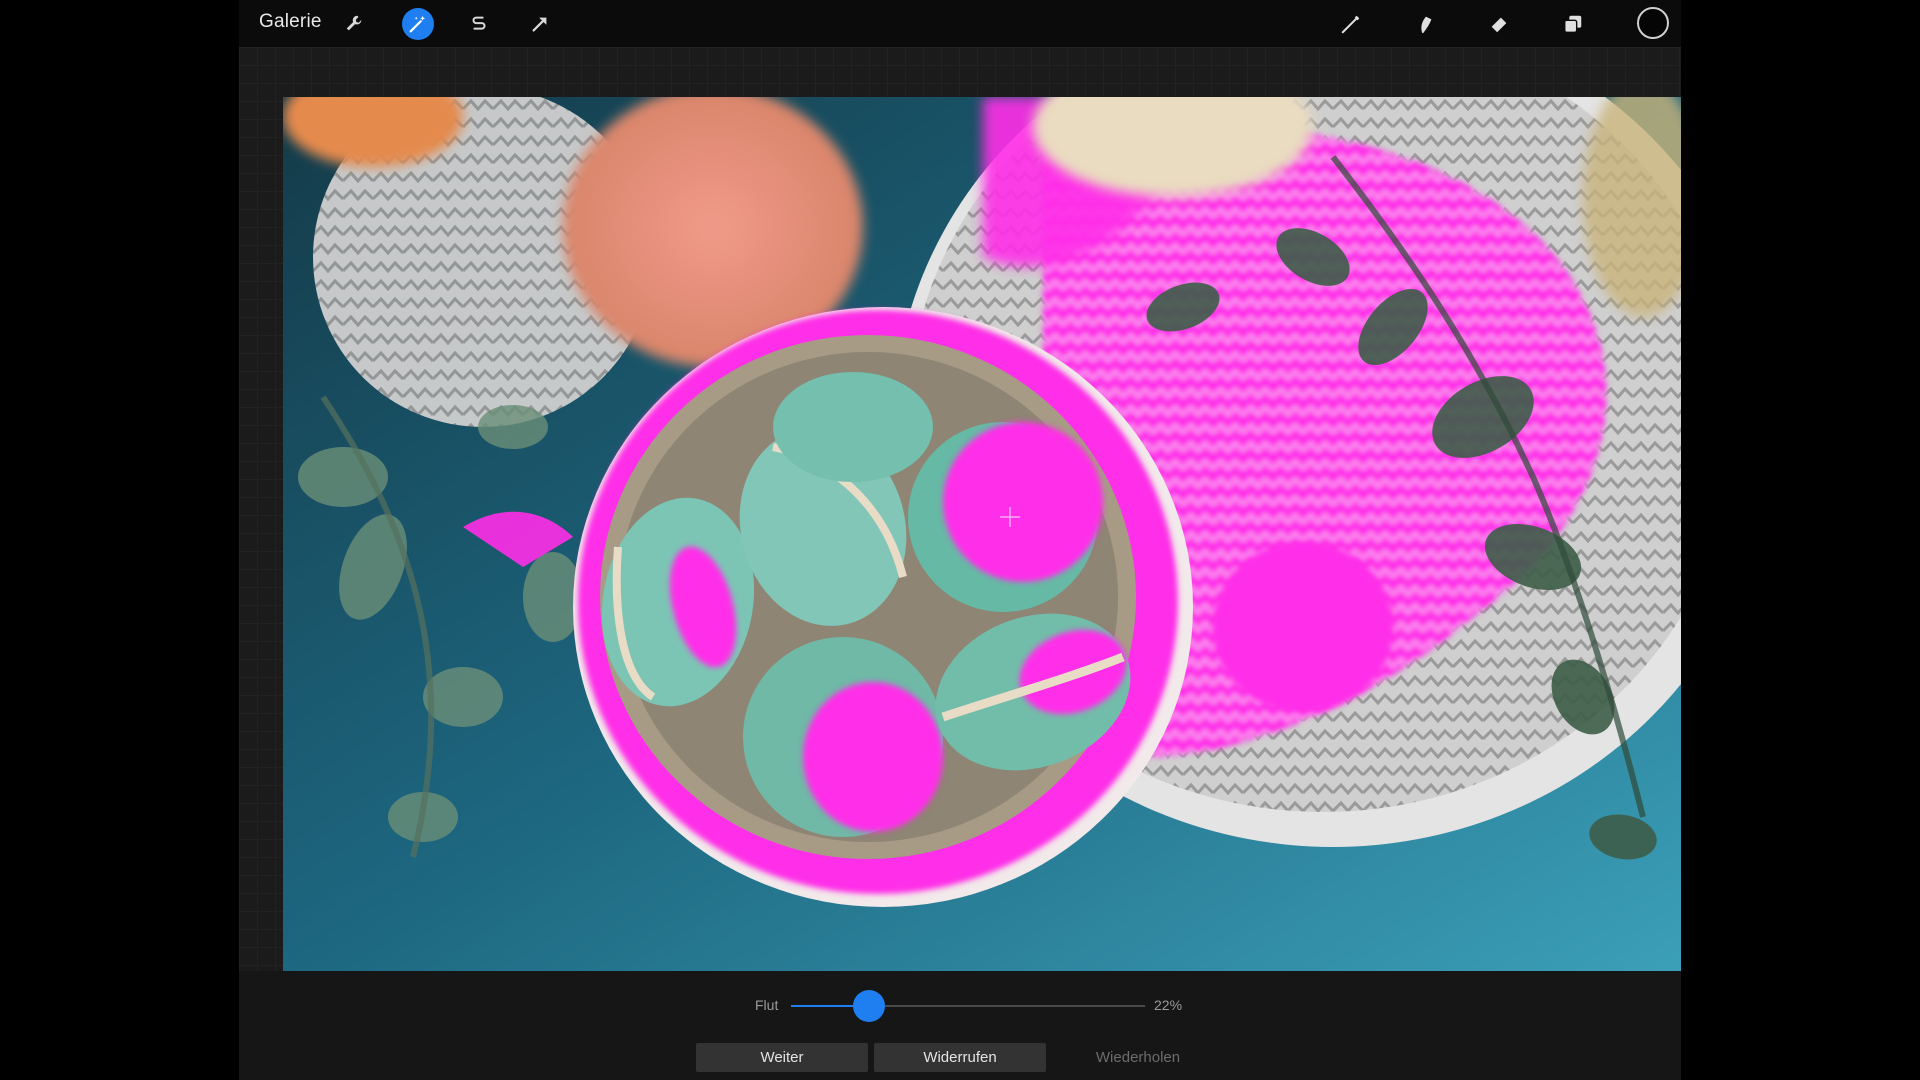 The height and width of the screenshot is (1080, 1920). I want to click on gallery-button: Galerie, so click(290, 22).